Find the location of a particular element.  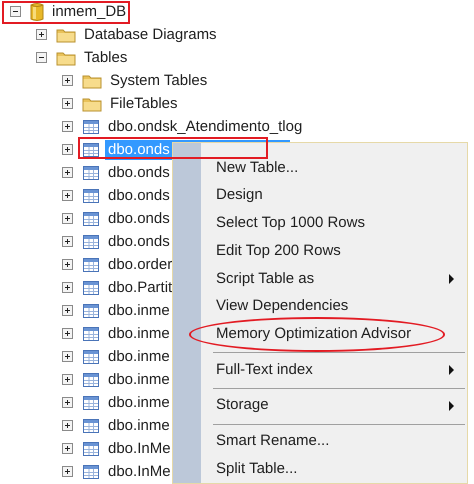

menu-item: Storage is located at coordinates (320, 406).